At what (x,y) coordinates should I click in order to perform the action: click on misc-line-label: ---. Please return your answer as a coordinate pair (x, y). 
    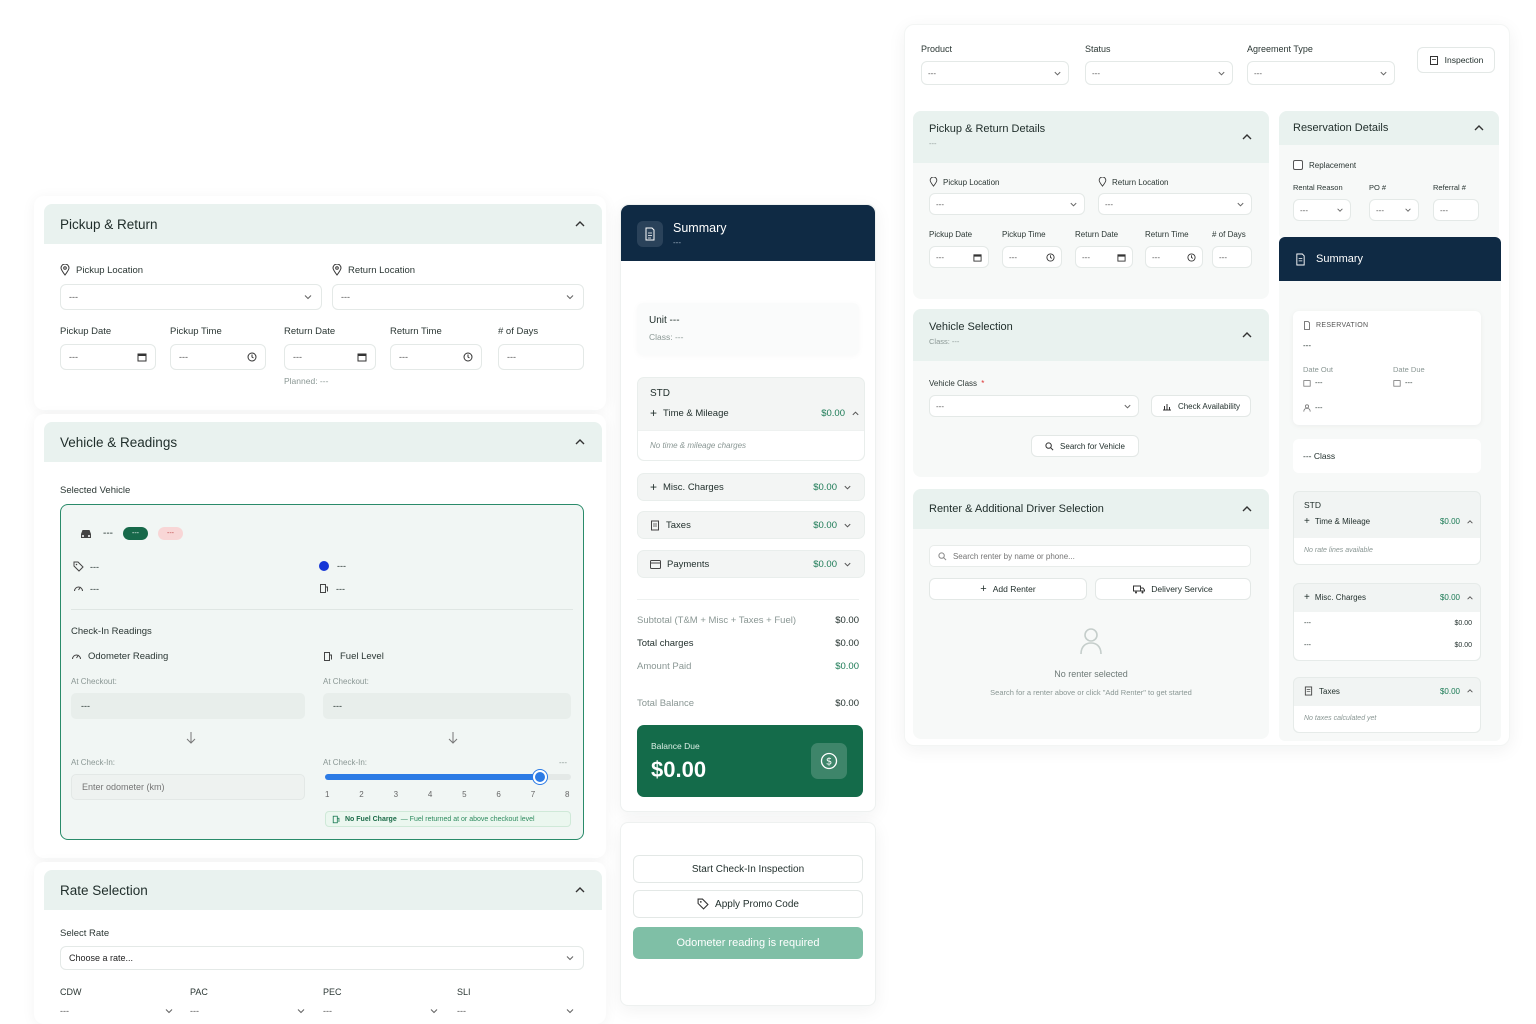
    Looking at the image, I should click on (1307, 645).